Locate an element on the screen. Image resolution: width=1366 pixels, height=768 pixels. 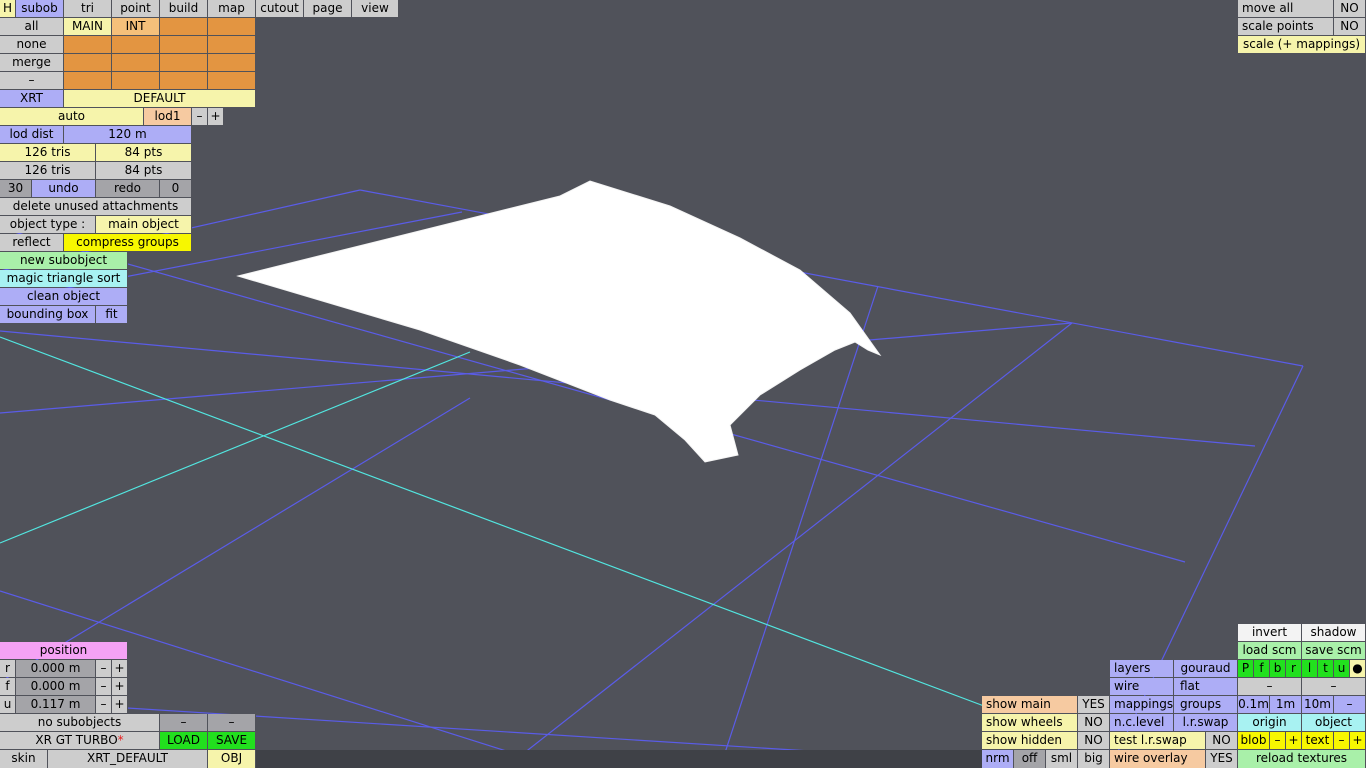
view-toggle-p: P is located at coordinates (1246, 668).